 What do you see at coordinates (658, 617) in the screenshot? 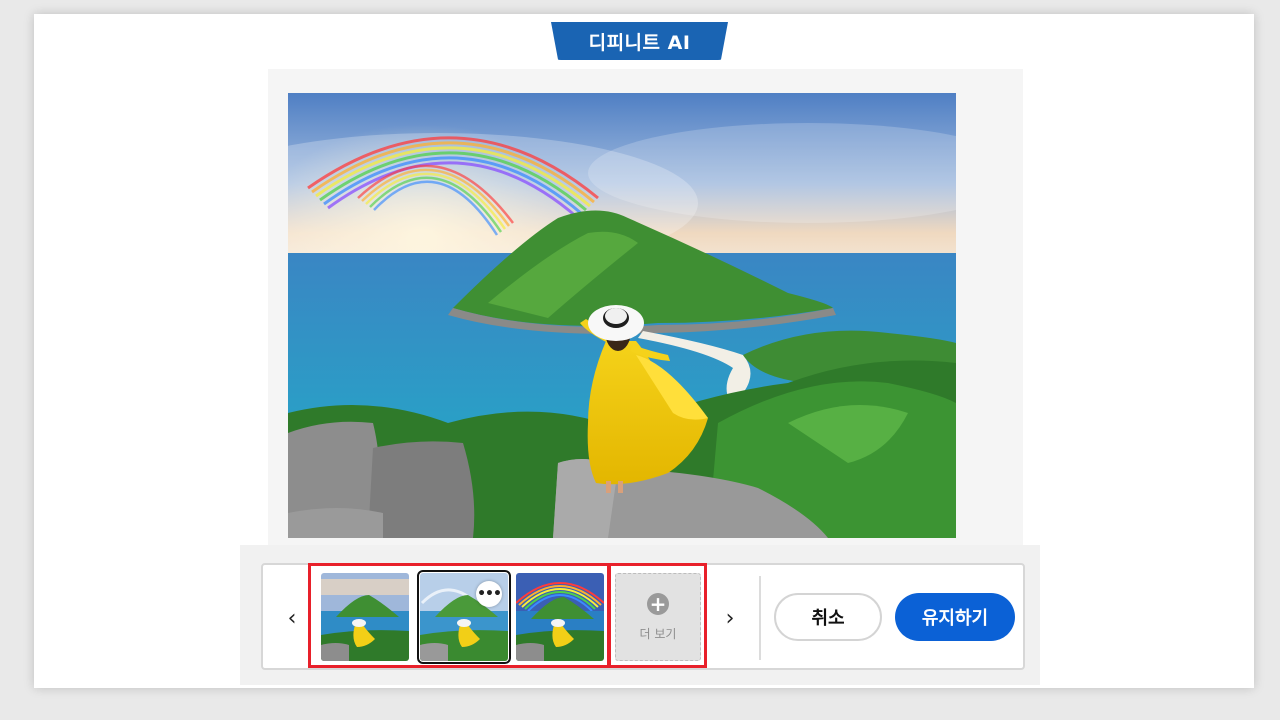
I see `see-more-button: + 더 보기` at bounding box center [658, 617].